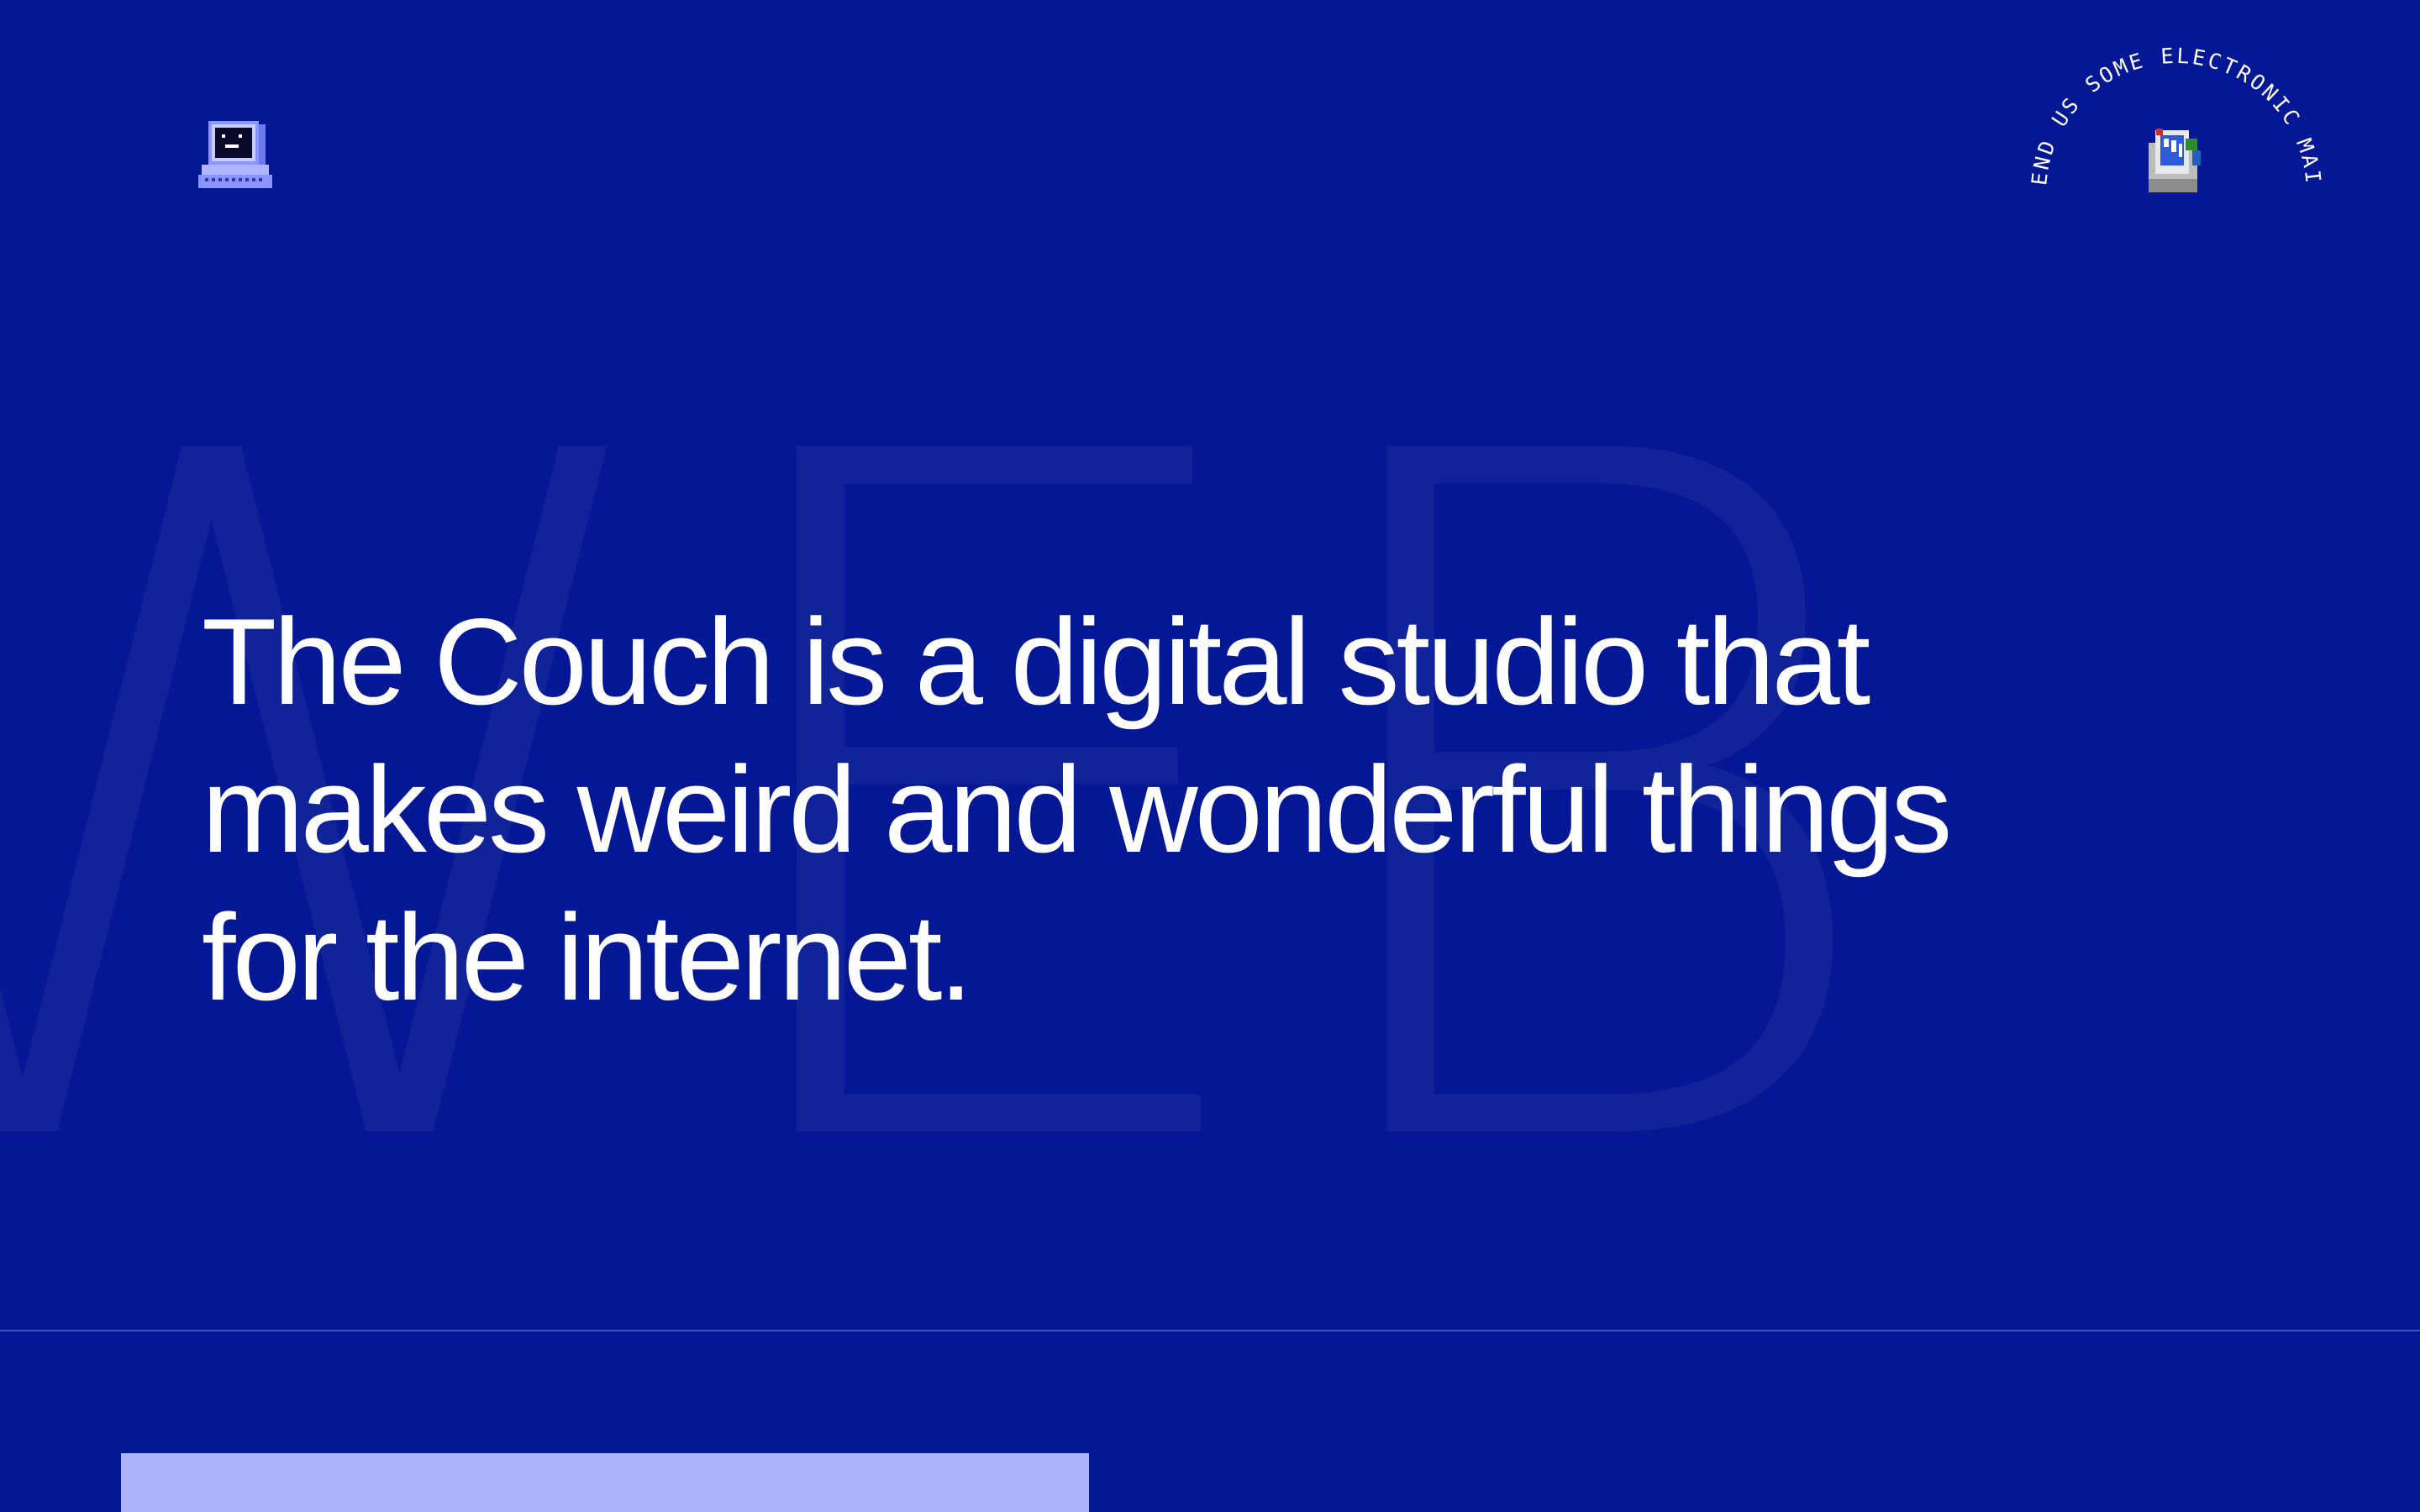 The image size is (2420, 1512). Describe the element at coordinates (587, 957) in the screenshot. I see `hero-line: for the internet.` at that location.